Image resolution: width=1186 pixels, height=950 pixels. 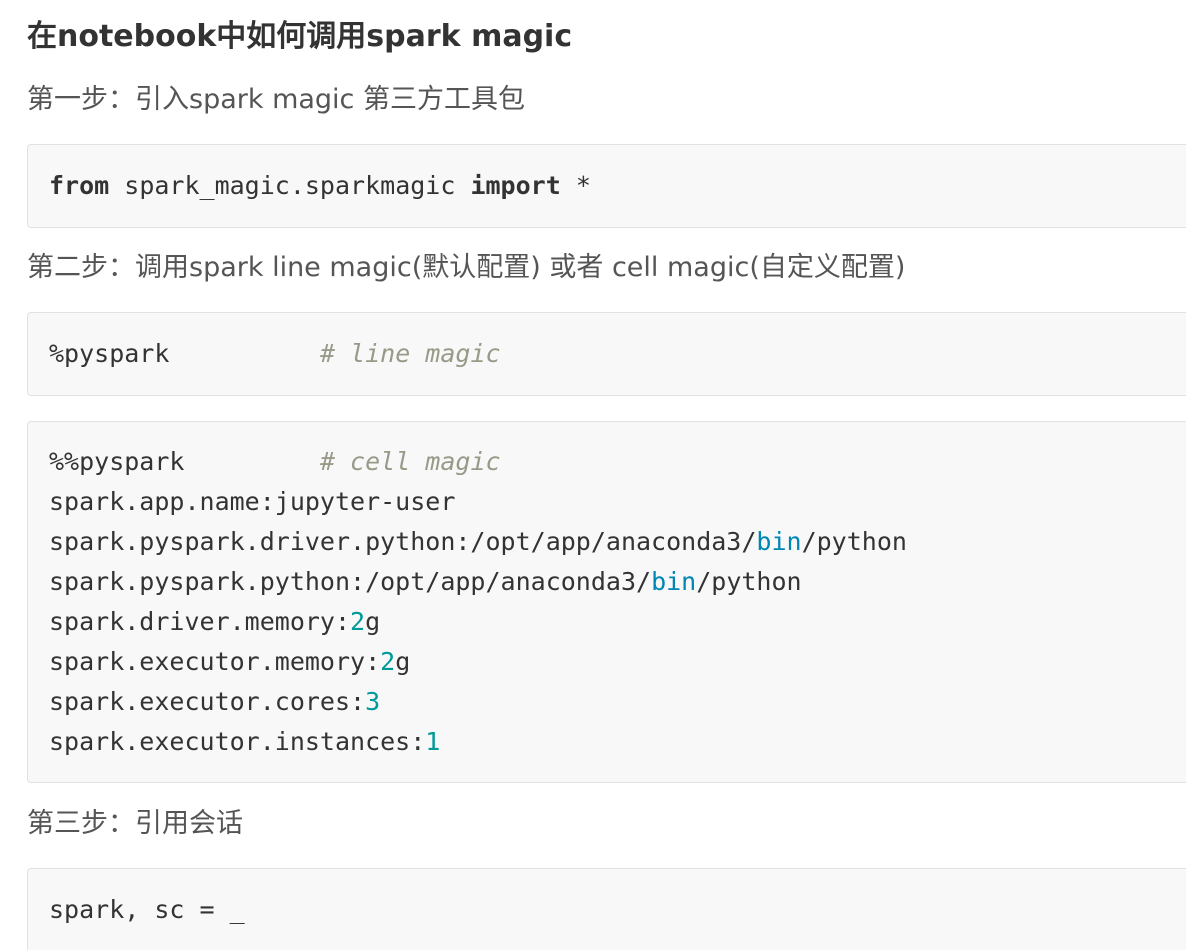 I want to click on code-block-import: from spark_magic.sparkmagic import *, so click(x=606, y=186).